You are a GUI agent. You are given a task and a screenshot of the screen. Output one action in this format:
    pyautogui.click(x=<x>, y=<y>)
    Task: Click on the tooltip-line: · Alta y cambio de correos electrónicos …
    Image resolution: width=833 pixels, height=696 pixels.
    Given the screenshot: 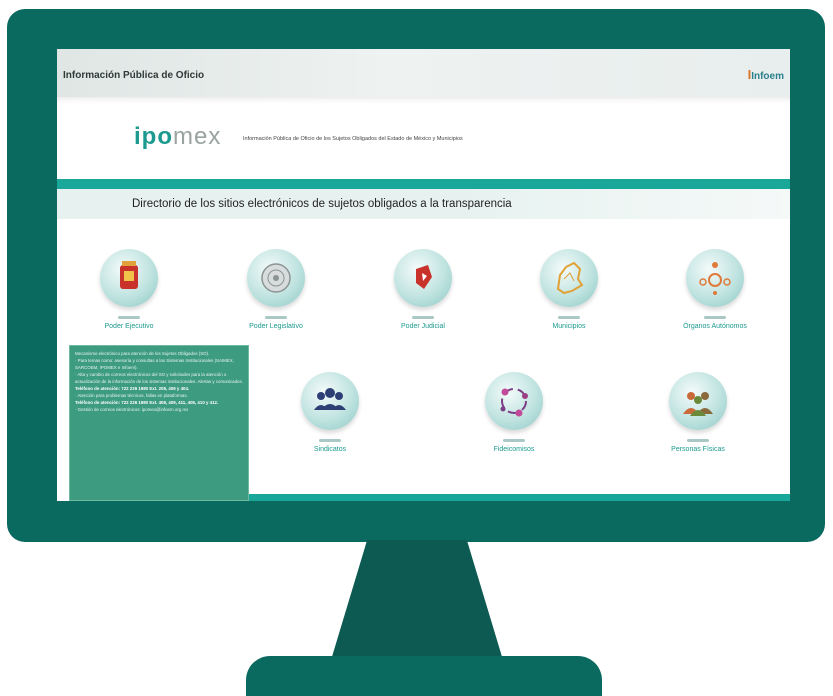 What is the action you would take?
    pyautogui.click(x=159, y=378)
    